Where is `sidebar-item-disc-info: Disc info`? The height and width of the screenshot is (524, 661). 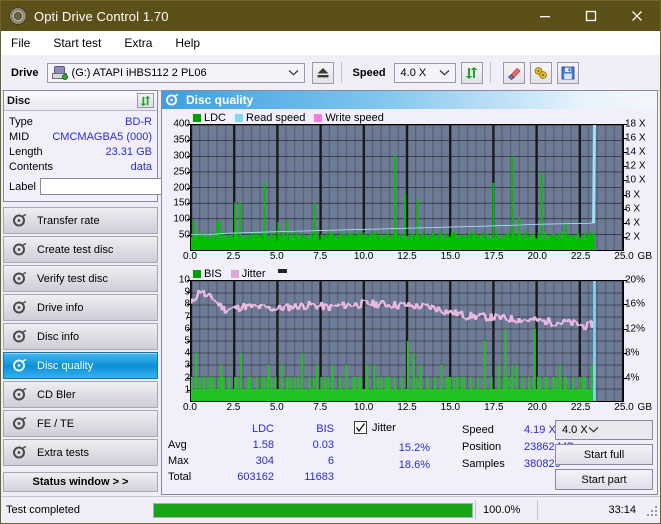 sidebar-item-disc-info: Disc info is located at coordinates (80, 336).